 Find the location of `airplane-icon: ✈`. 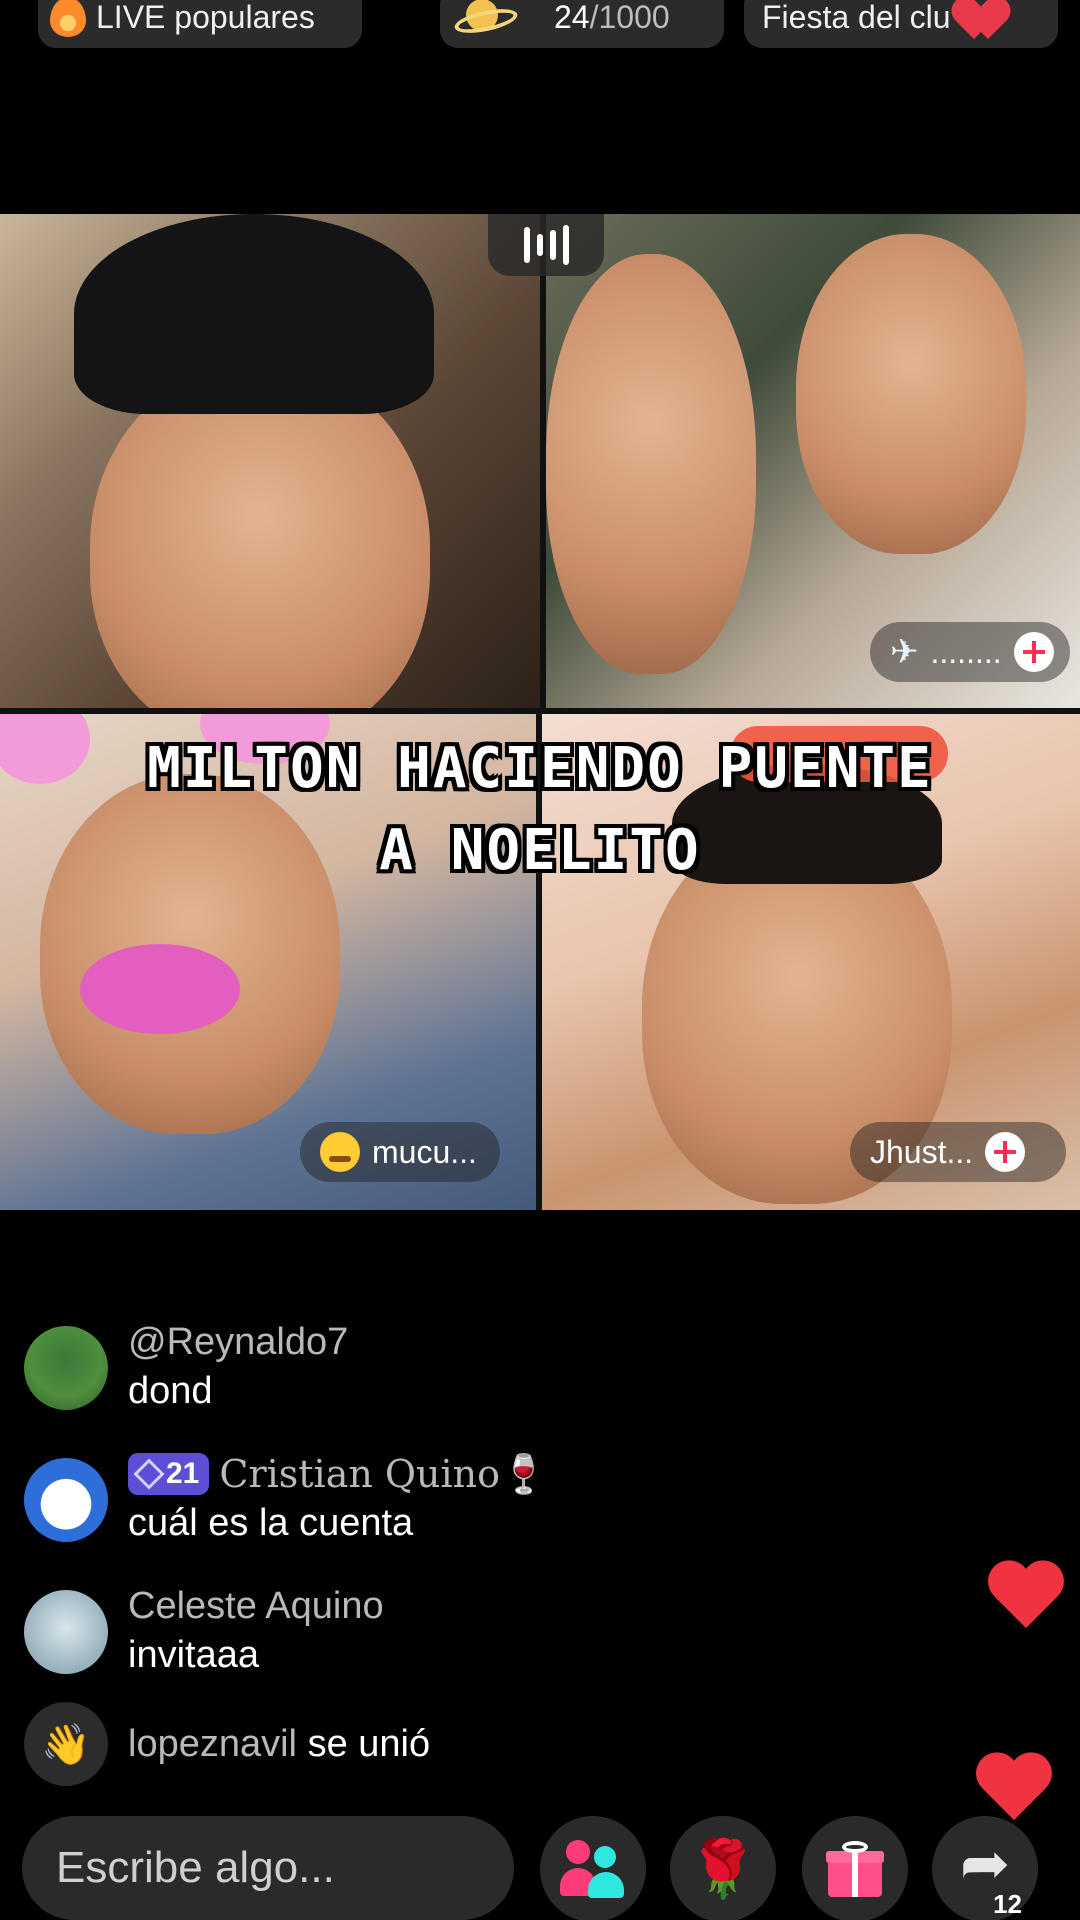

airplane-icon: ✈ is located at coordinates (904, 652).